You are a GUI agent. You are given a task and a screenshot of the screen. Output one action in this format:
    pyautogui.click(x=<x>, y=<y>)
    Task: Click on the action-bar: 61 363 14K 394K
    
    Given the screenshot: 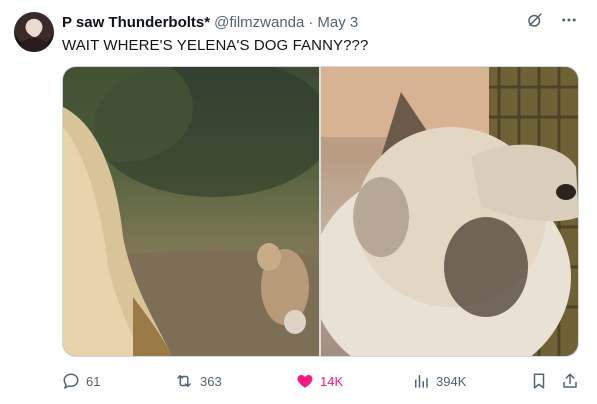 What is the action you would take?
    pyautogui.click(x=322, y=381)
    